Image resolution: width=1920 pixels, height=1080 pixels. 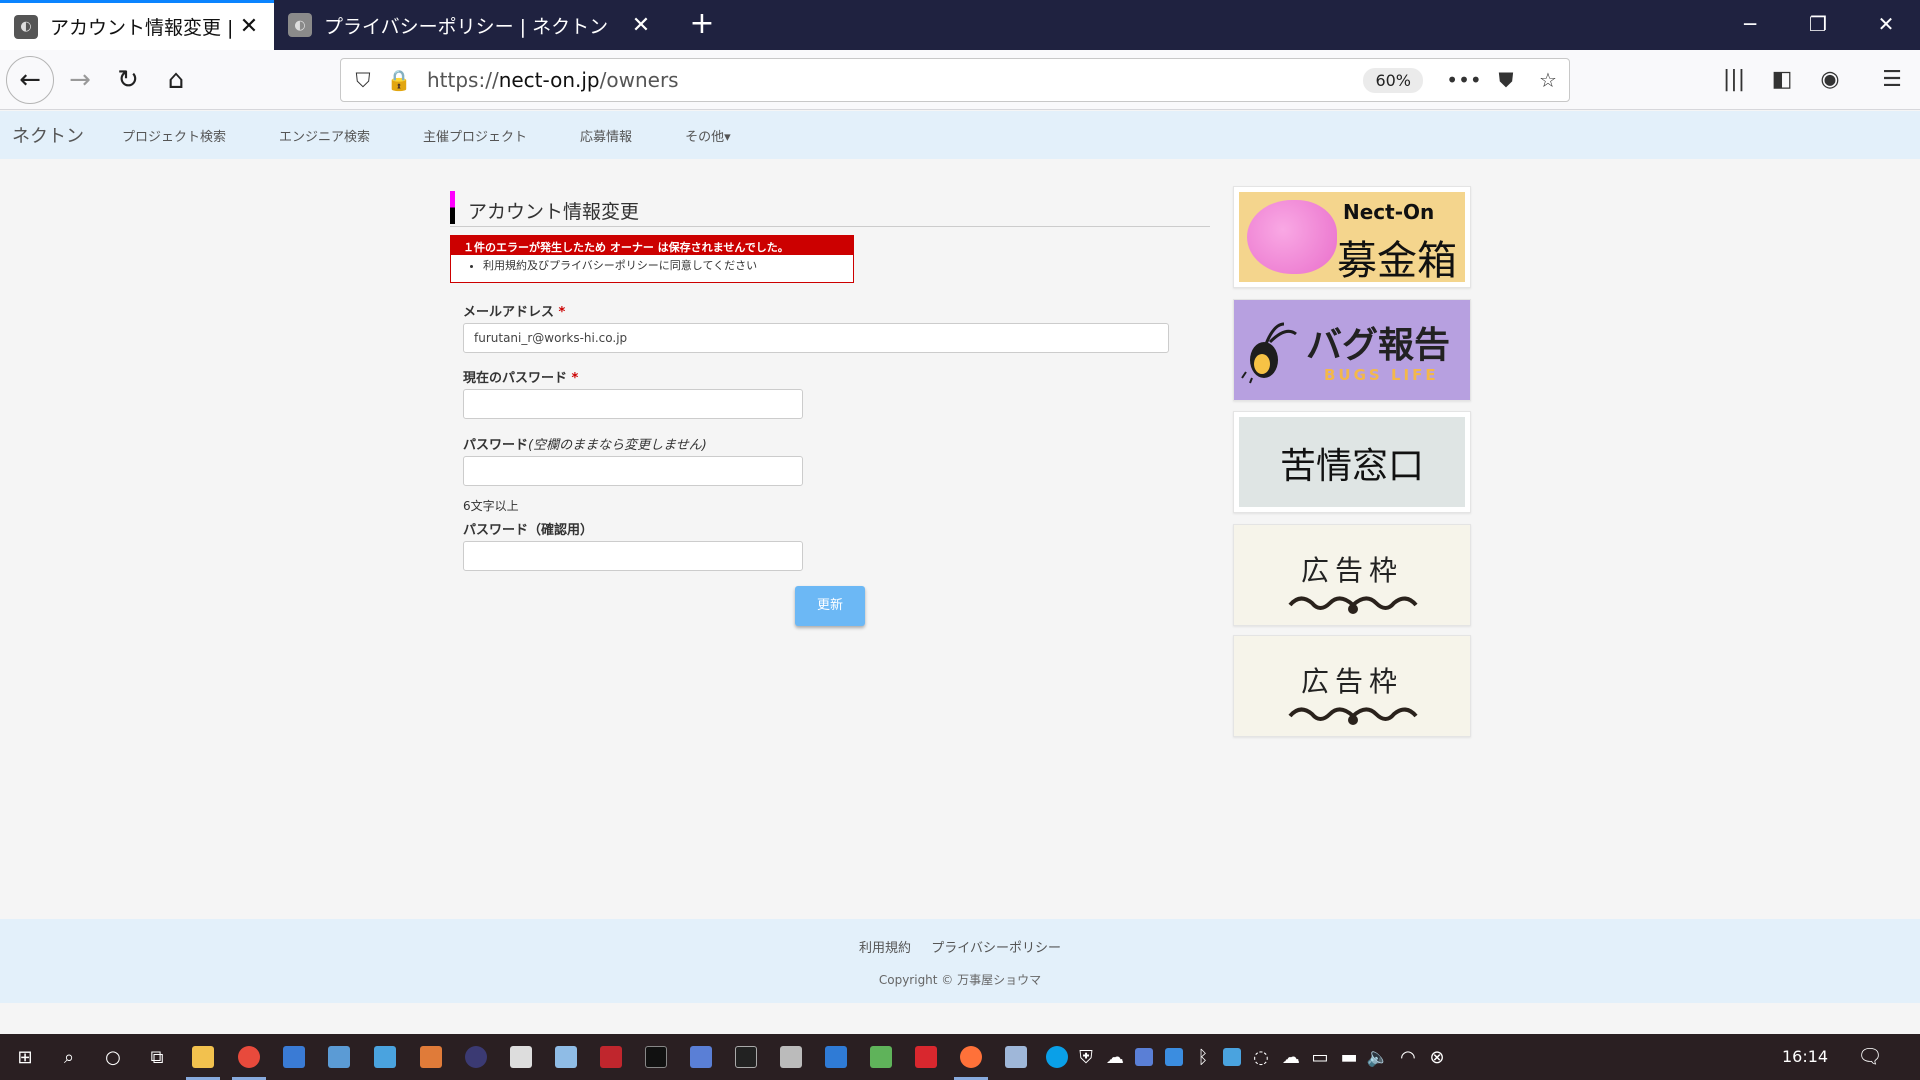 What do you see at coordinates (113, 1057) in the screenshot?
I see `cortana-icon: ○` at bounding box center [113, 1057].